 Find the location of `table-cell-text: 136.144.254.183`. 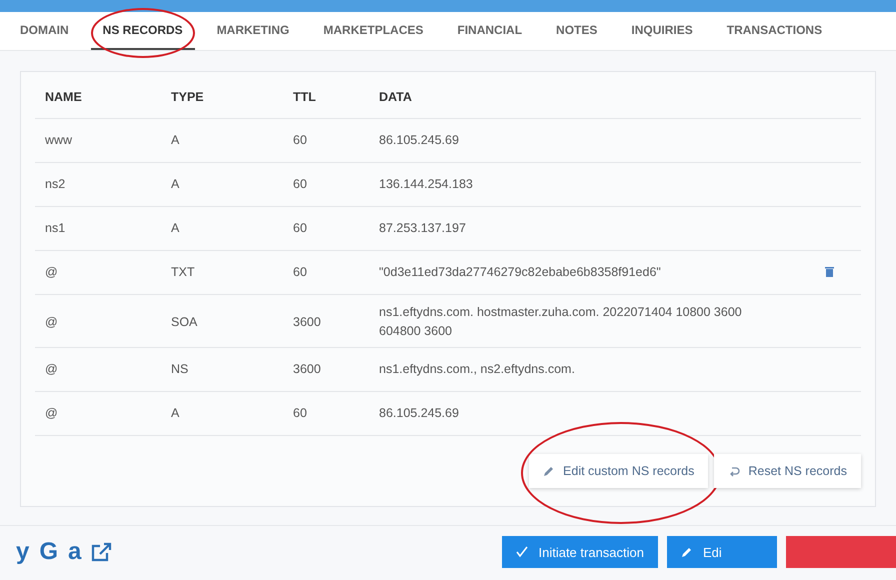

table-cell-text: 136.144.254.183 is located at coordinates (426, 184).